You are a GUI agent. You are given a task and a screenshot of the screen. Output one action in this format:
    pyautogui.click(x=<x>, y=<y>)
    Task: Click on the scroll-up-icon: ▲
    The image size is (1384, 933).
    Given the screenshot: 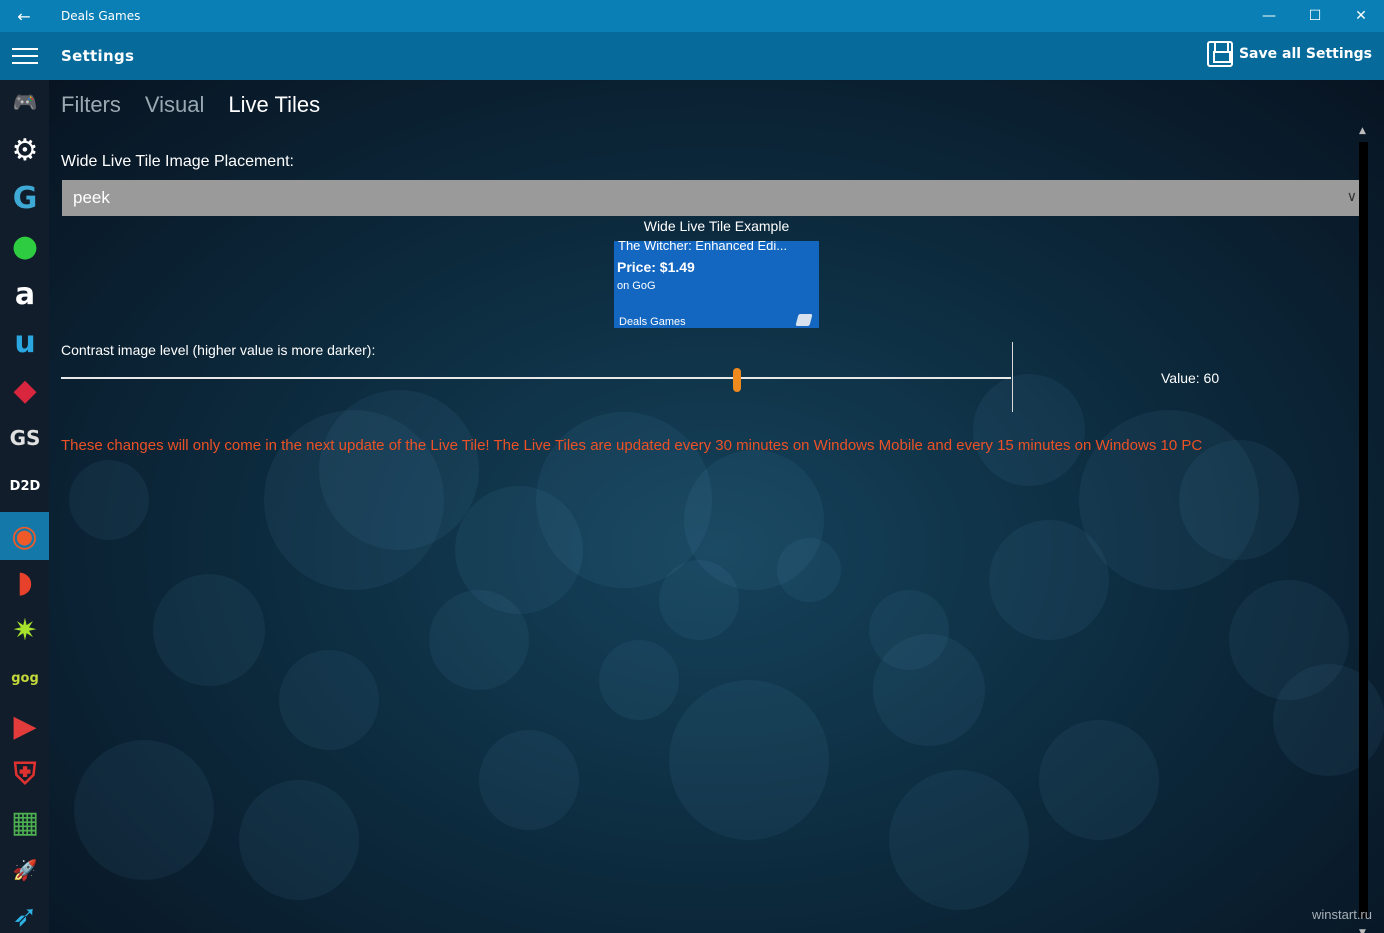 What is the action you would take?
    pyautogui.click(x=1362, y=131)
    